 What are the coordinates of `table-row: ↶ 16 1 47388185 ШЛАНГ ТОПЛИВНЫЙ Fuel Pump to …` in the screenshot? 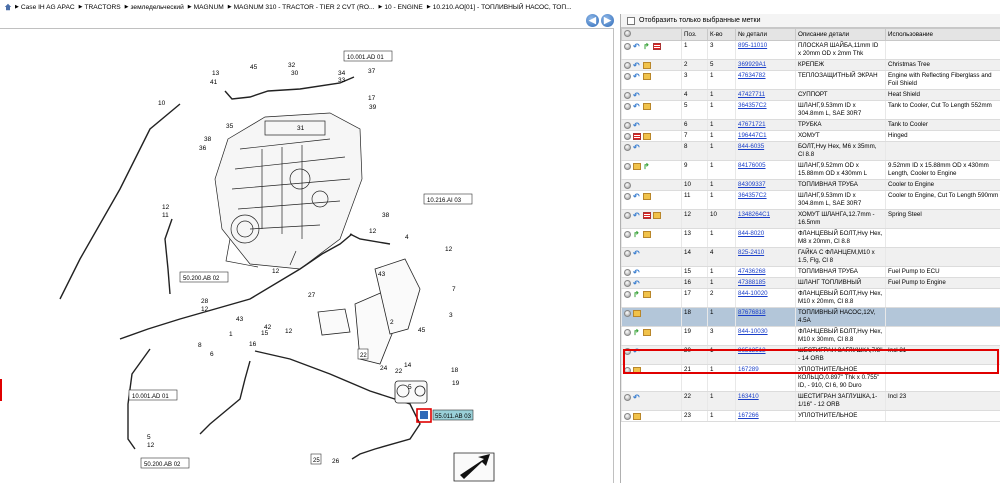 It's located at (810, 283).